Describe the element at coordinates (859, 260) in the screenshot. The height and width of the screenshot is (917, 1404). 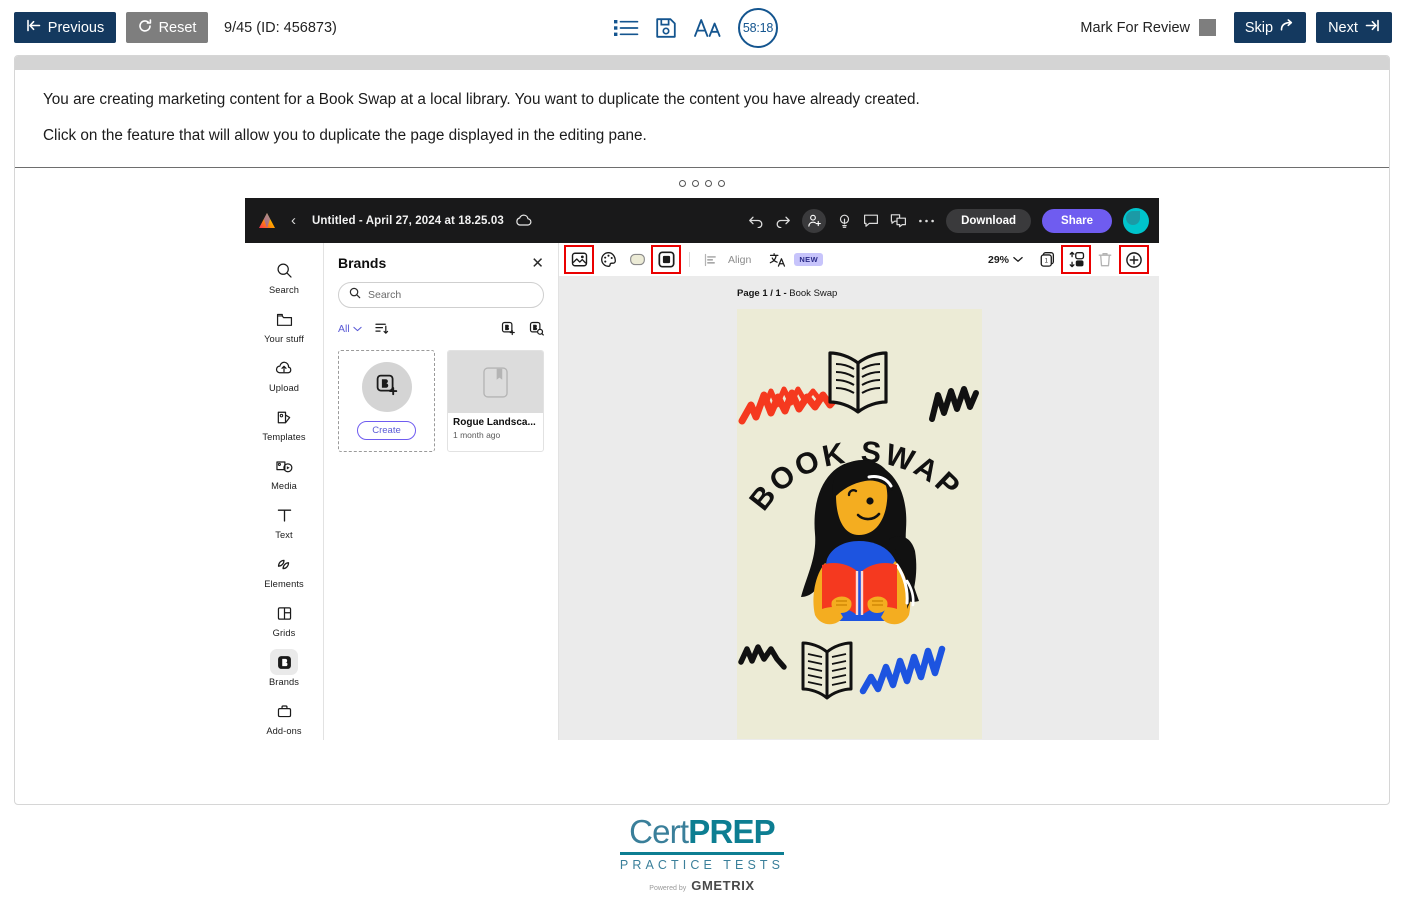
I see `editor-toolbar: Align NEW 29% 1` at that location.